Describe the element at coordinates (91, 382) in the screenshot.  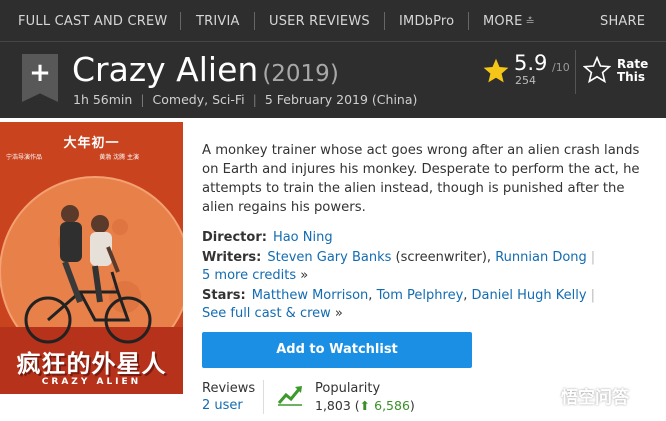
I see `poster-english-title: CRAZY ALIEN` at that location.